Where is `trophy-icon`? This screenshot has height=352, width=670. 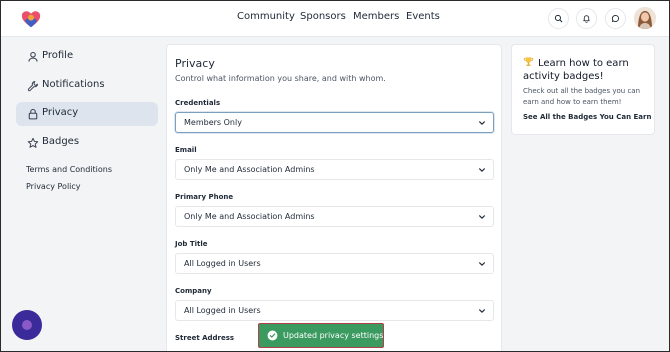 trophy-icon is located at coordinates (528, 61).